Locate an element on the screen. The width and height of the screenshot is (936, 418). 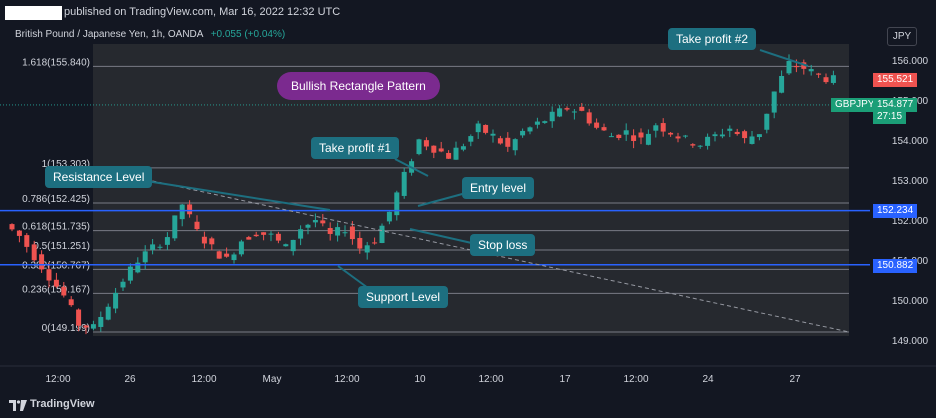
currency-button: JPY is located at coordinates (902, 36).